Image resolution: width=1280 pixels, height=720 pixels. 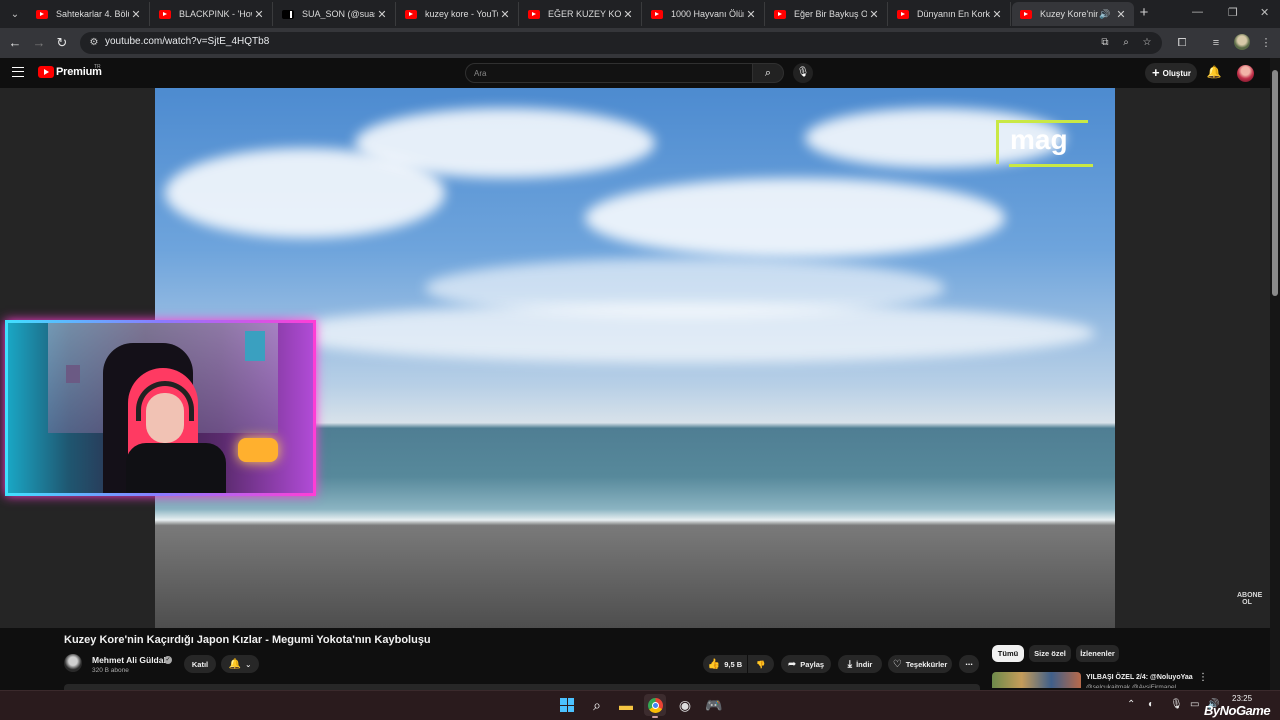 I want to click on subscribe-watermark-line2: OL, so click(x=1247, y=602).